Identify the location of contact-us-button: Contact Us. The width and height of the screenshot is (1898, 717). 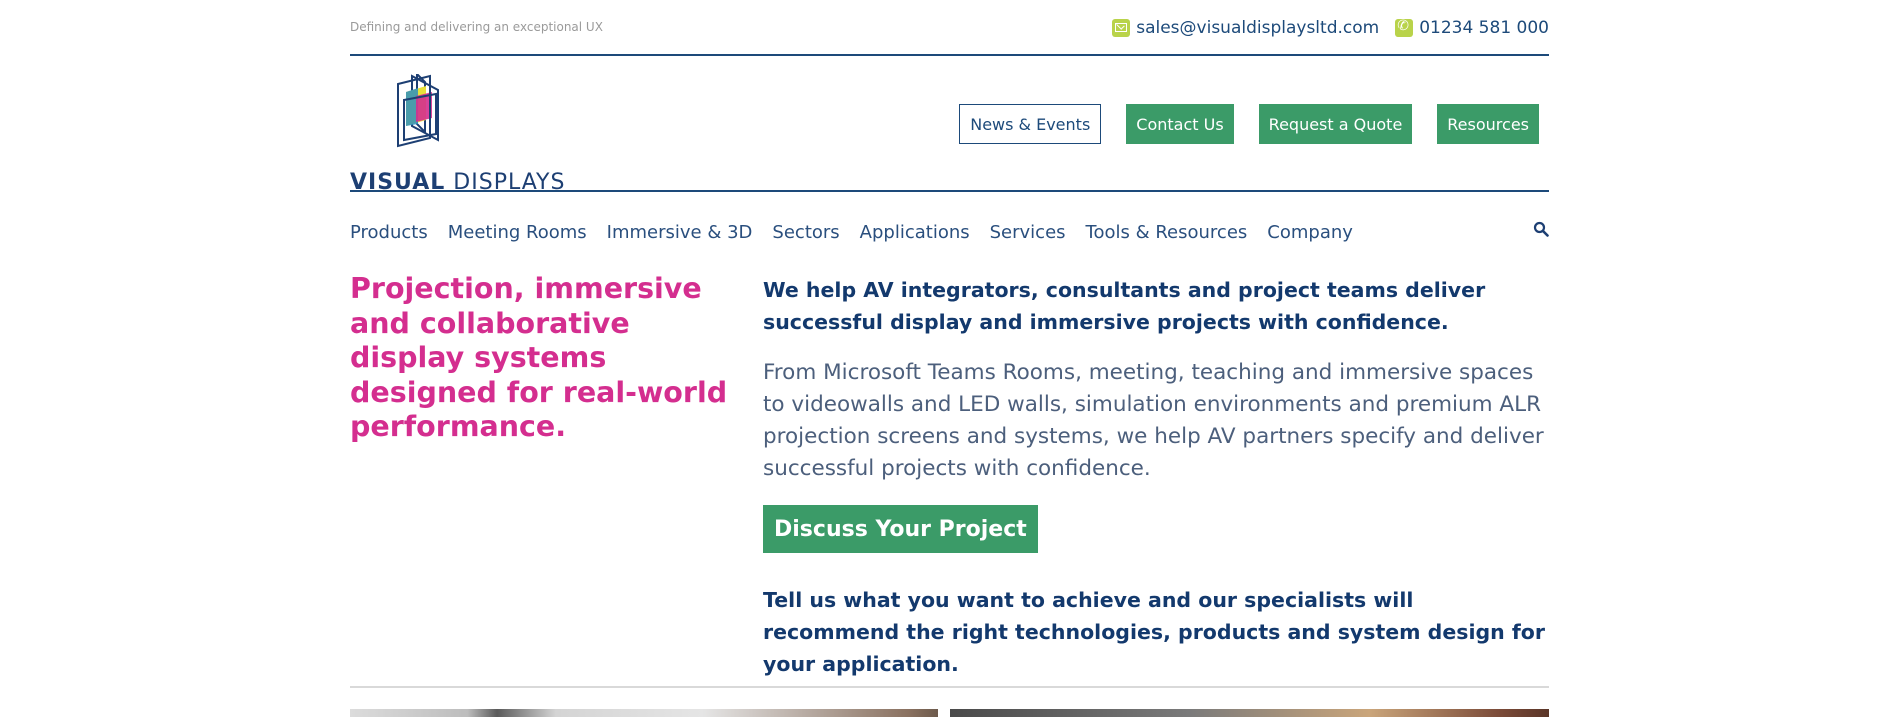
(1180, 124).